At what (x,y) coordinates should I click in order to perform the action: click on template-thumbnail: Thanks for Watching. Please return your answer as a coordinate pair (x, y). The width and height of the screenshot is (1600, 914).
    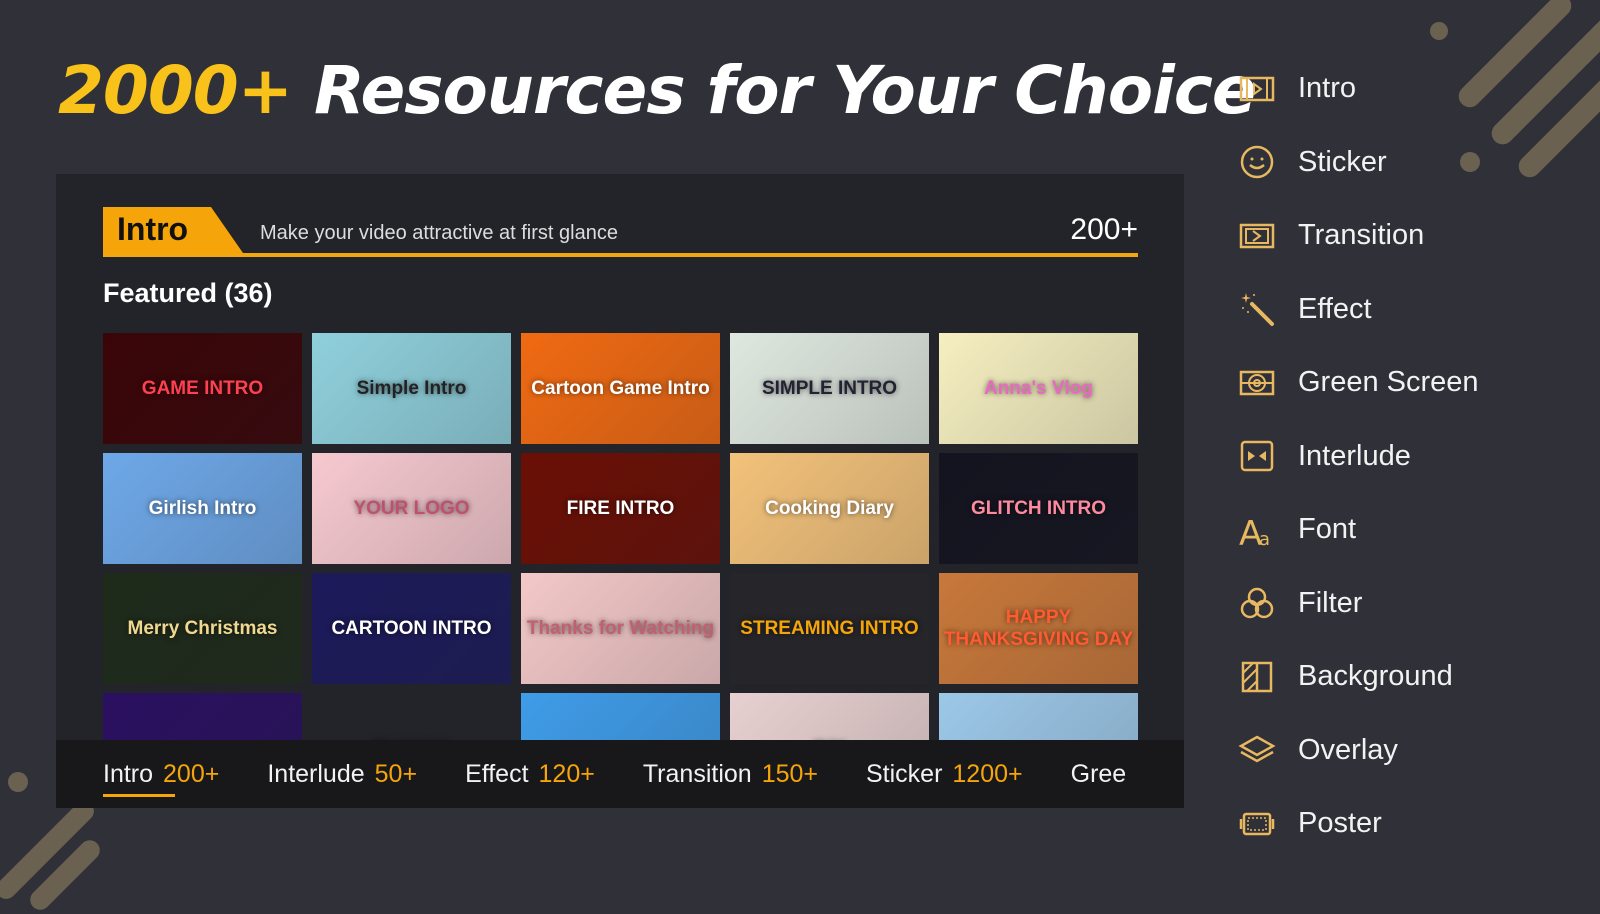
    Looking at the image, I should click on (620, 628).